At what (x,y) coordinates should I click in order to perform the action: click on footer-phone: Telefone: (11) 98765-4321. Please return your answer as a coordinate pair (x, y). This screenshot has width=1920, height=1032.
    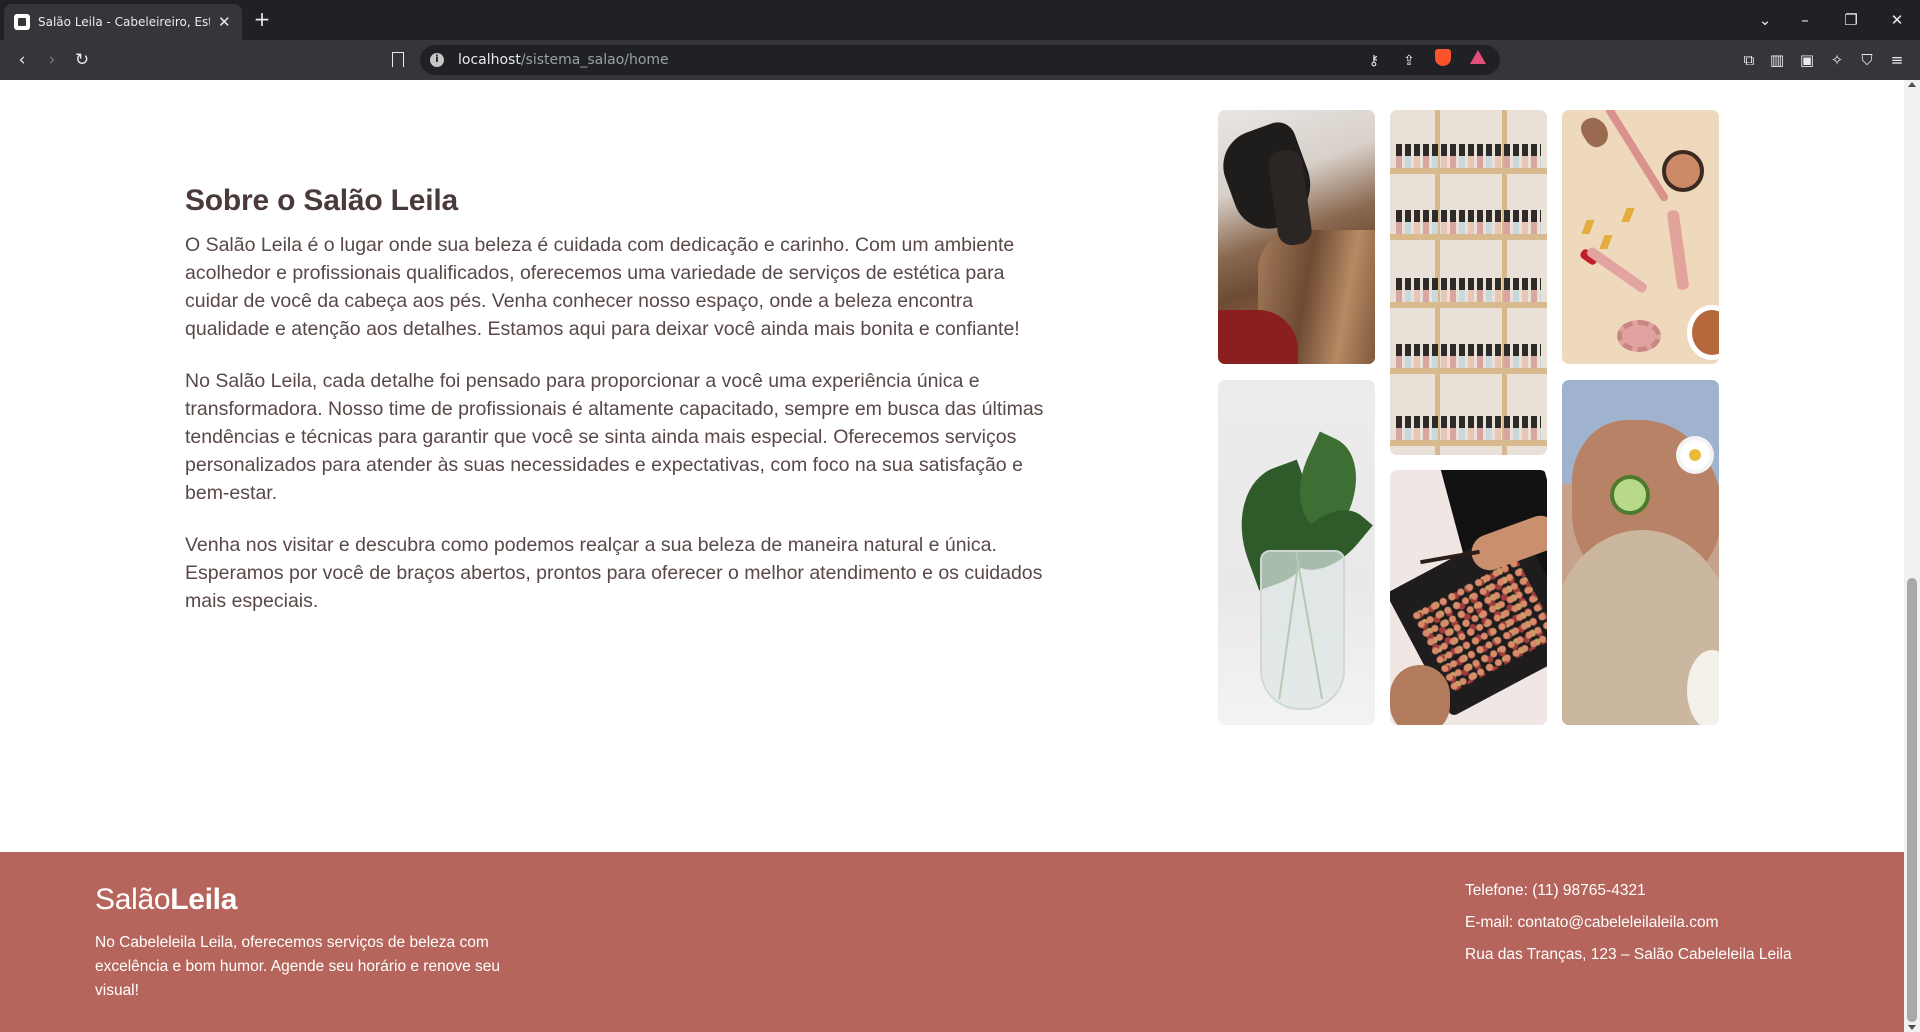
    Looking at the image, I should click on (1555, 890).